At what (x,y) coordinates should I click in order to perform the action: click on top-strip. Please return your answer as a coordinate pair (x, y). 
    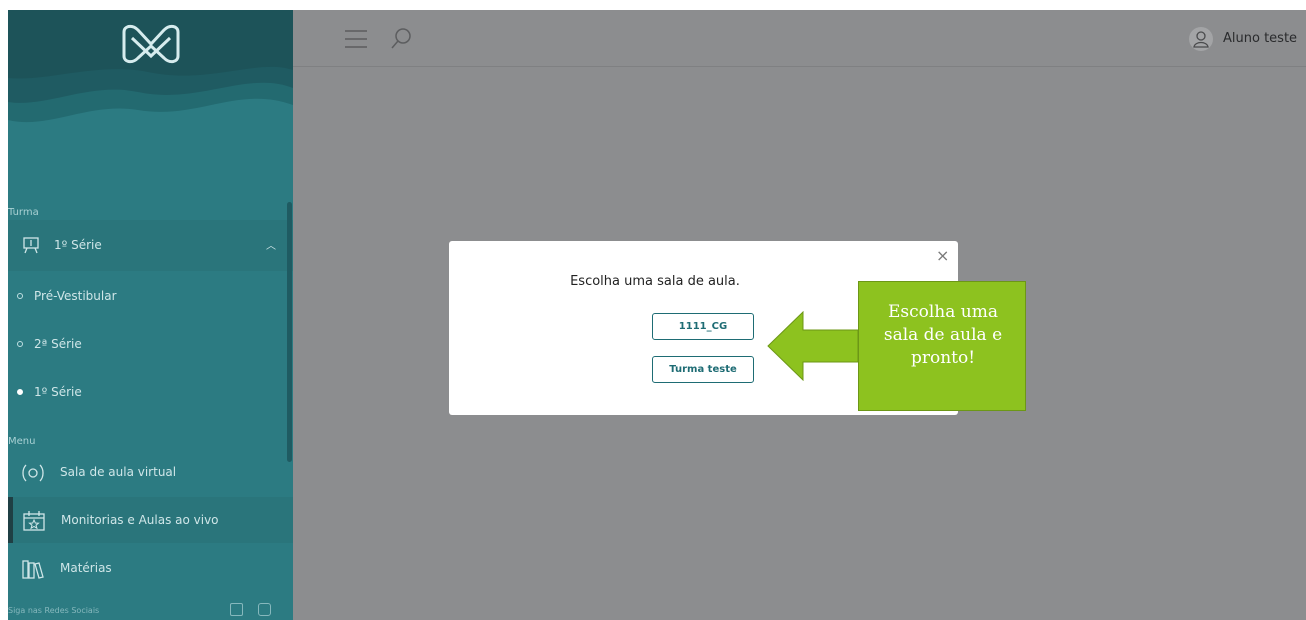
    Looking at the image, I should click on (653, 5).